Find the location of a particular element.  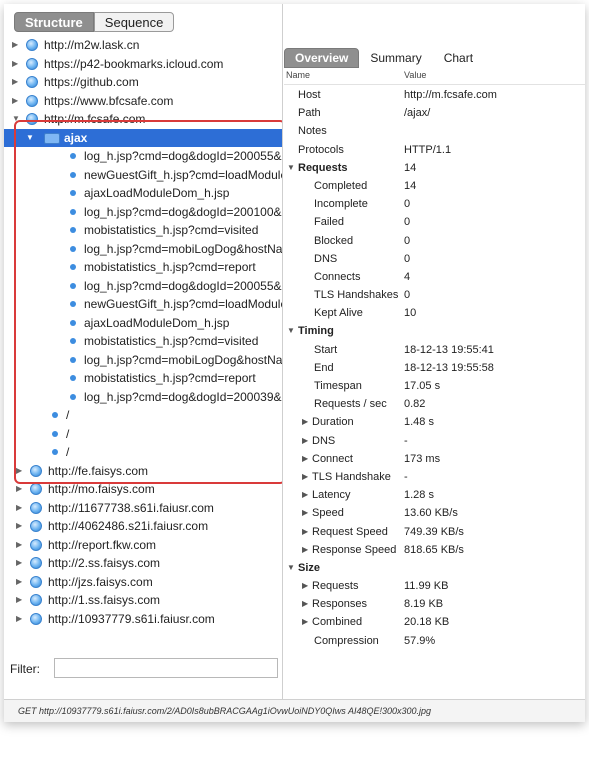

tab-chart: Chart is located at coordinates (458, 58).